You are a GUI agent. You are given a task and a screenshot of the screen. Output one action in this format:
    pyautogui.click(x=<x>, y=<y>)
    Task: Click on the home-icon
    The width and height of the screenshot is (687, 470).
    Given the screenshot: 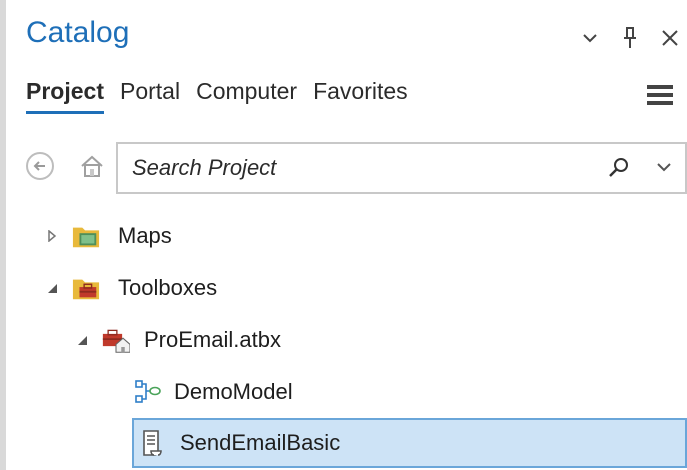 What is the action you would take?
    pyautogui.click(x=92, y=166)
    